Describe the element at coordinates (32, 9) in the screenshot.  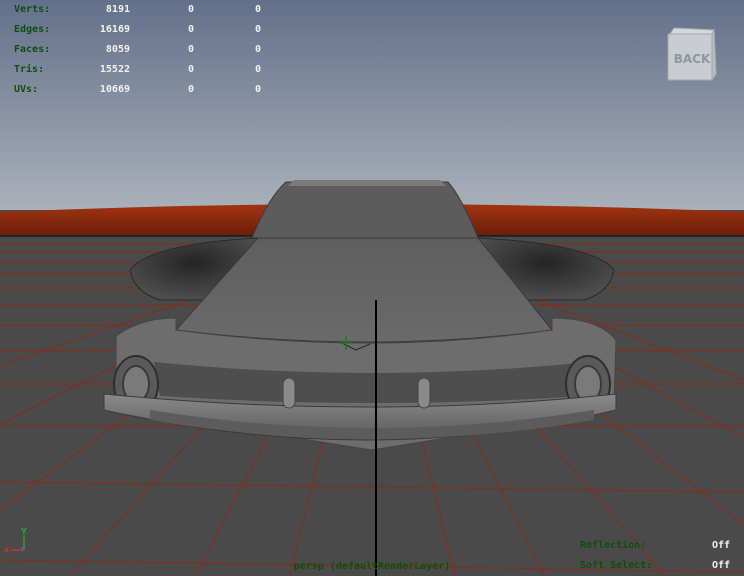
I see `hud-label: Verts:` at that location.